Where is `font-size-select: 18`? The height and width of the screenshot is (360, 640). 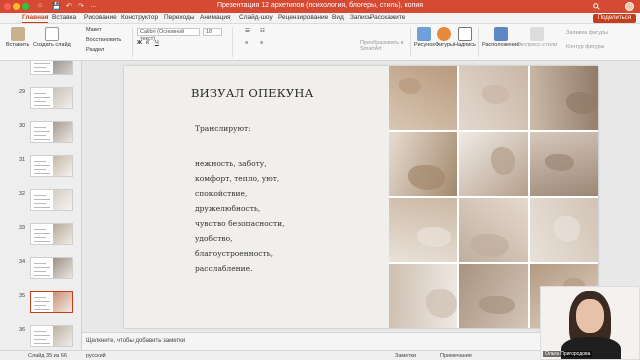 font-size-select: 18 is located at coordinates (212, 32).